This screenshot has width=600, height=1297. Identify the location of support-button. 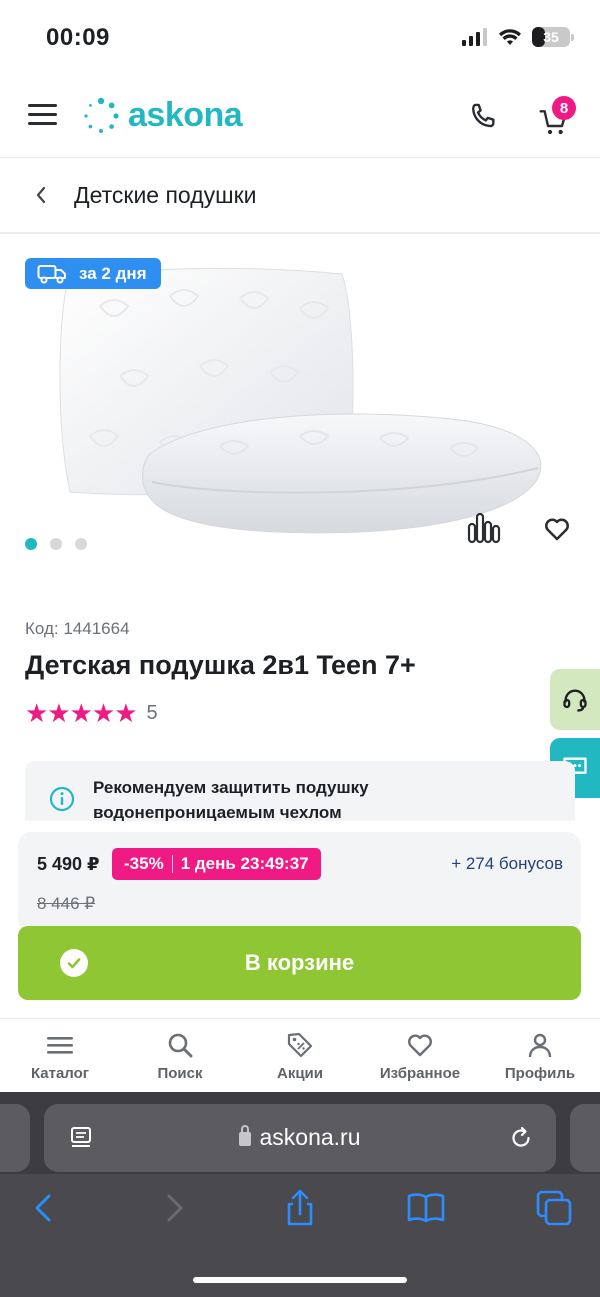
(575, 699).